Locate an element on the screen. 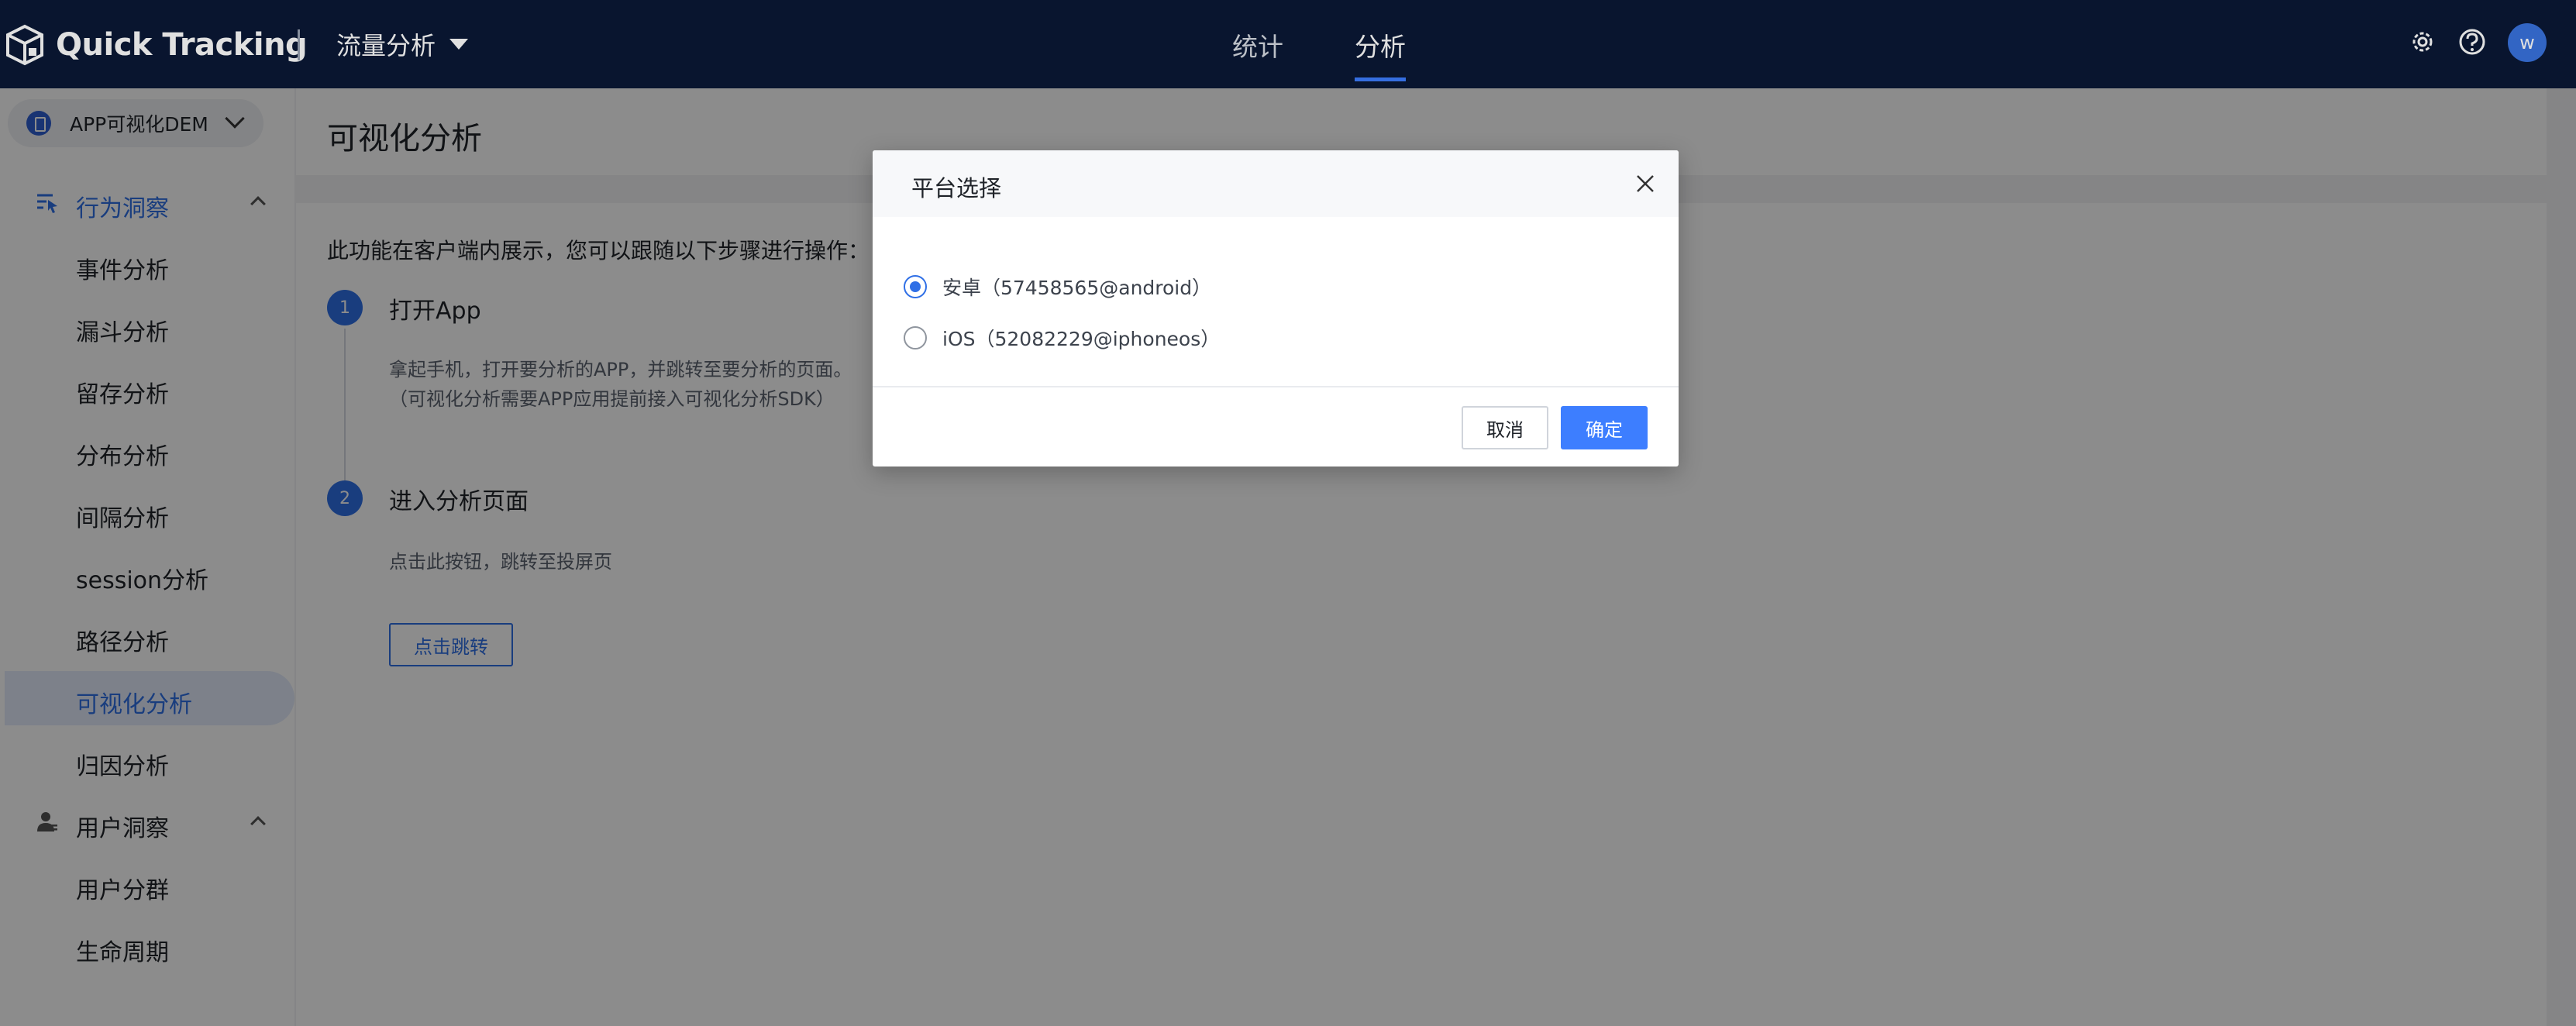 Image resolution: width=2576 pixels, height=1026 pixels. cancel-button: 取消 is located at coordinates (1505, 427).